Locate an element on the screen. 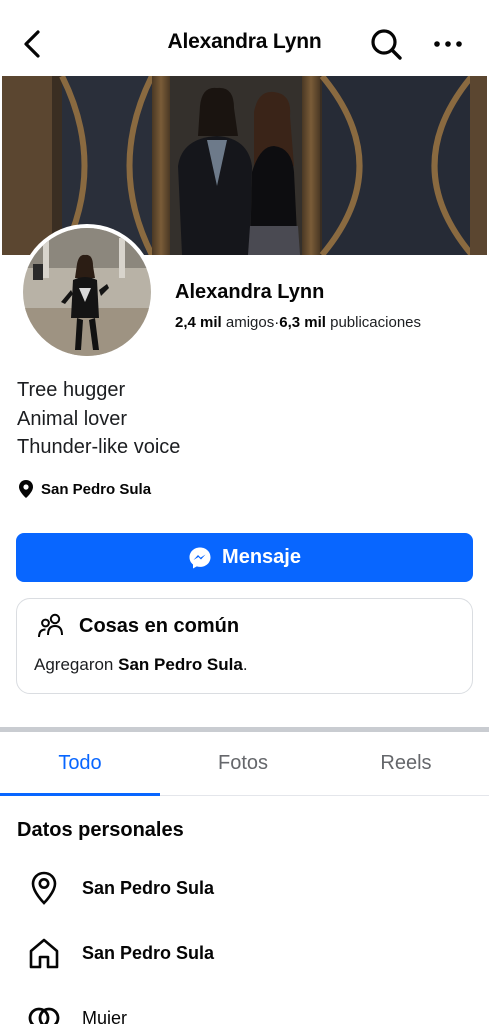 This screenshot has height=1024, width=489. more-dots-icon is located at coordinates (448, 44).